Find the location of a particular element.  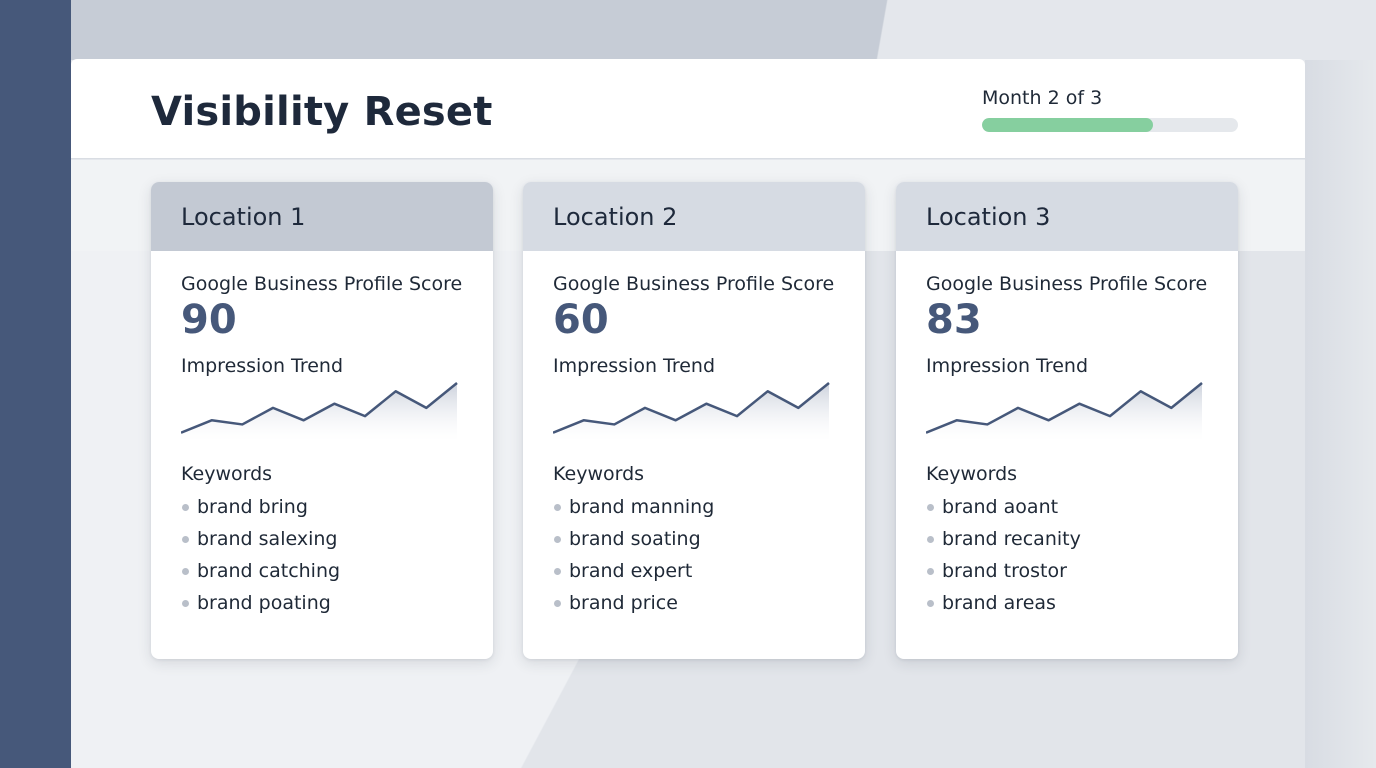

score-value: 60 is located at coordinates (581, 320).